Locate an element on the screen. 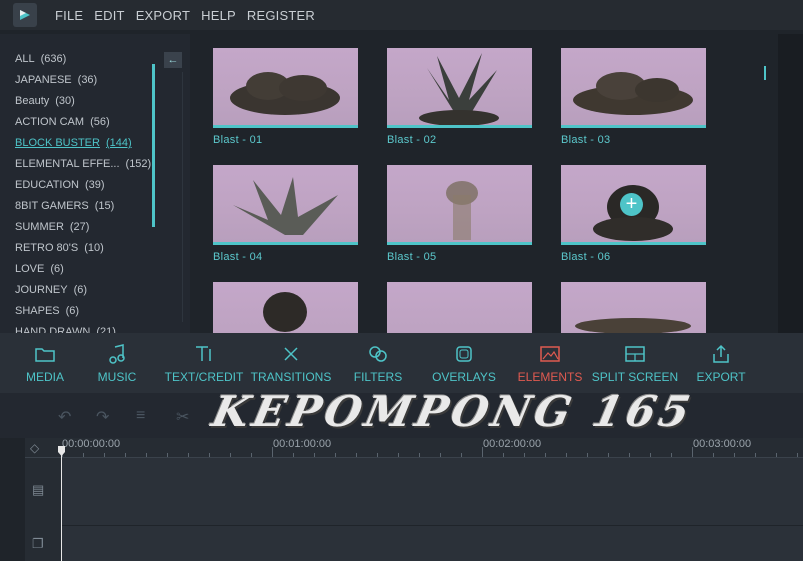  element-thumbnail: Blast - 02 is located at coordinates (459, 97).